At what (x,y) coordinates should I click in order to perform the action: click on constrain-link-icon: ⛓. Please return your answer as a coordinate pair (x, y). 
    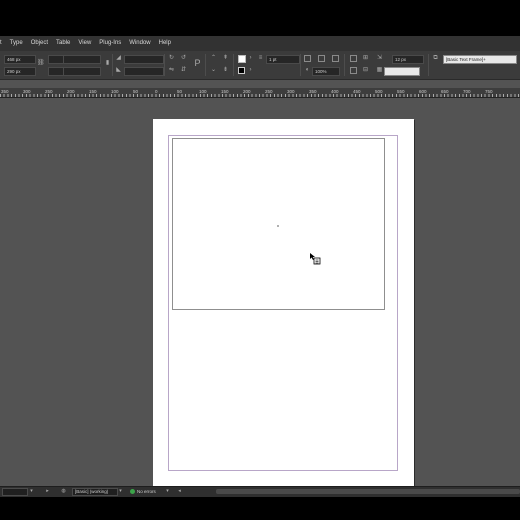
    Looking at the image, I should click on (41, 63).